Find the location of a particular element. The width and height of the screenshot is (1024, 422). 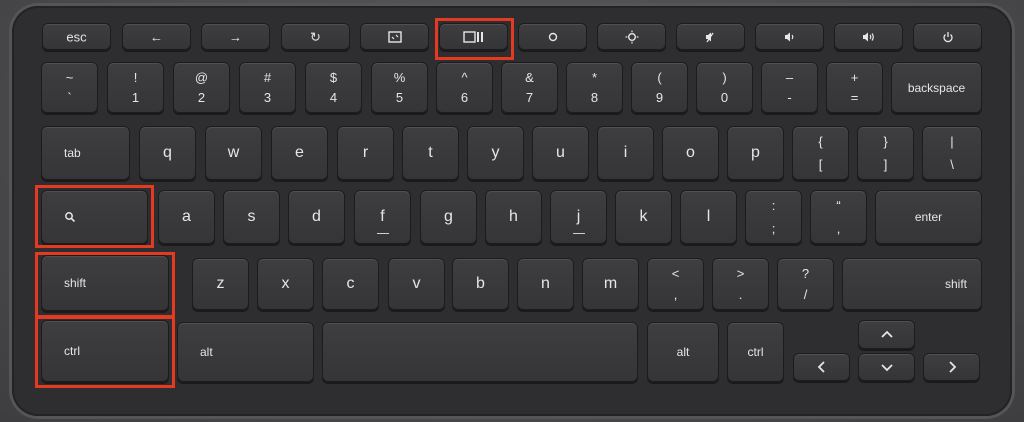

right-bracket-key: } ] is located at coordinates (885, 153).